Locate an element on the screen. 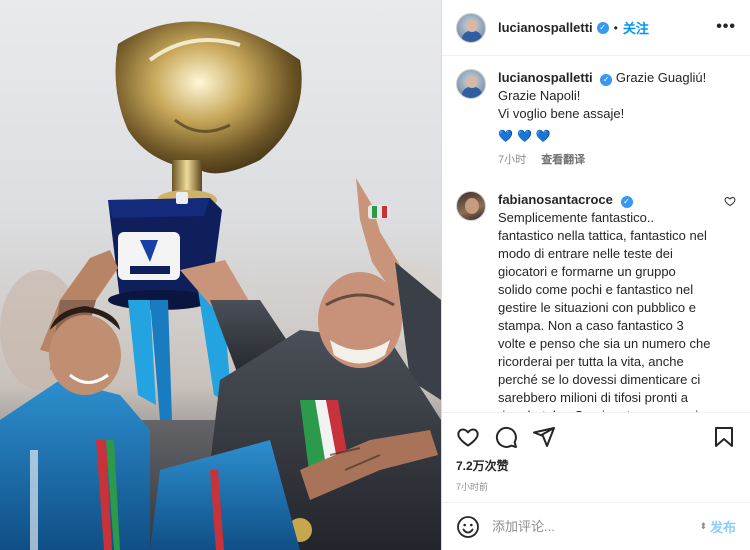 This screenshot has width=750, height=550. follow-button: 关注 is located at coordinates (636, 27).